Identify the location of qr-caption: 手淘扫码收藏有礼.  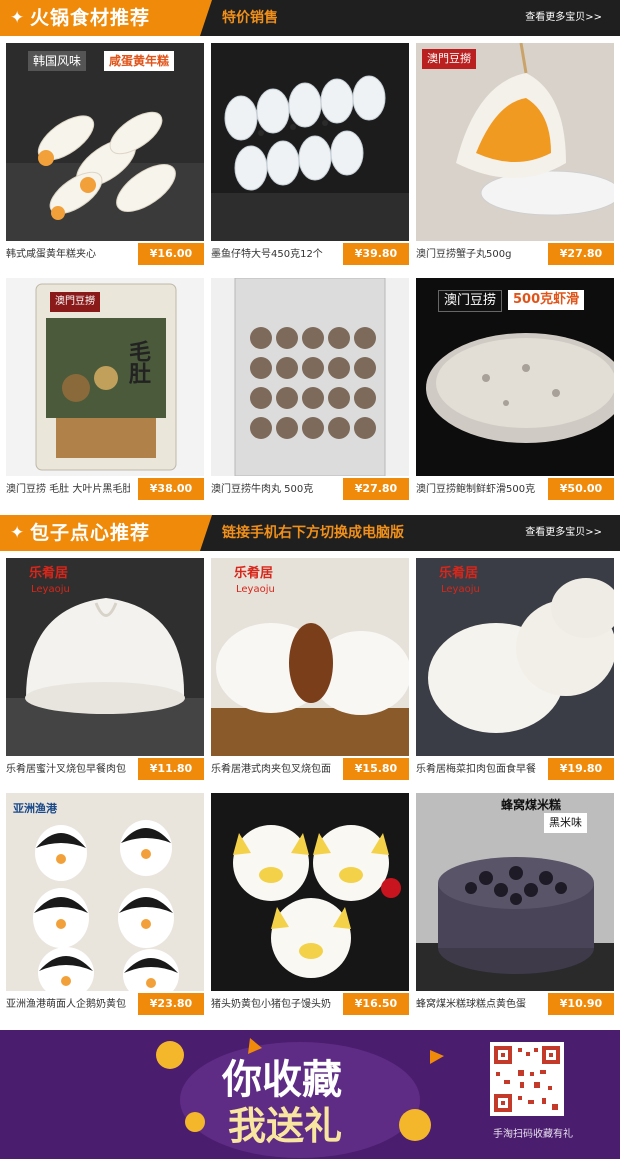
(533, 1134).